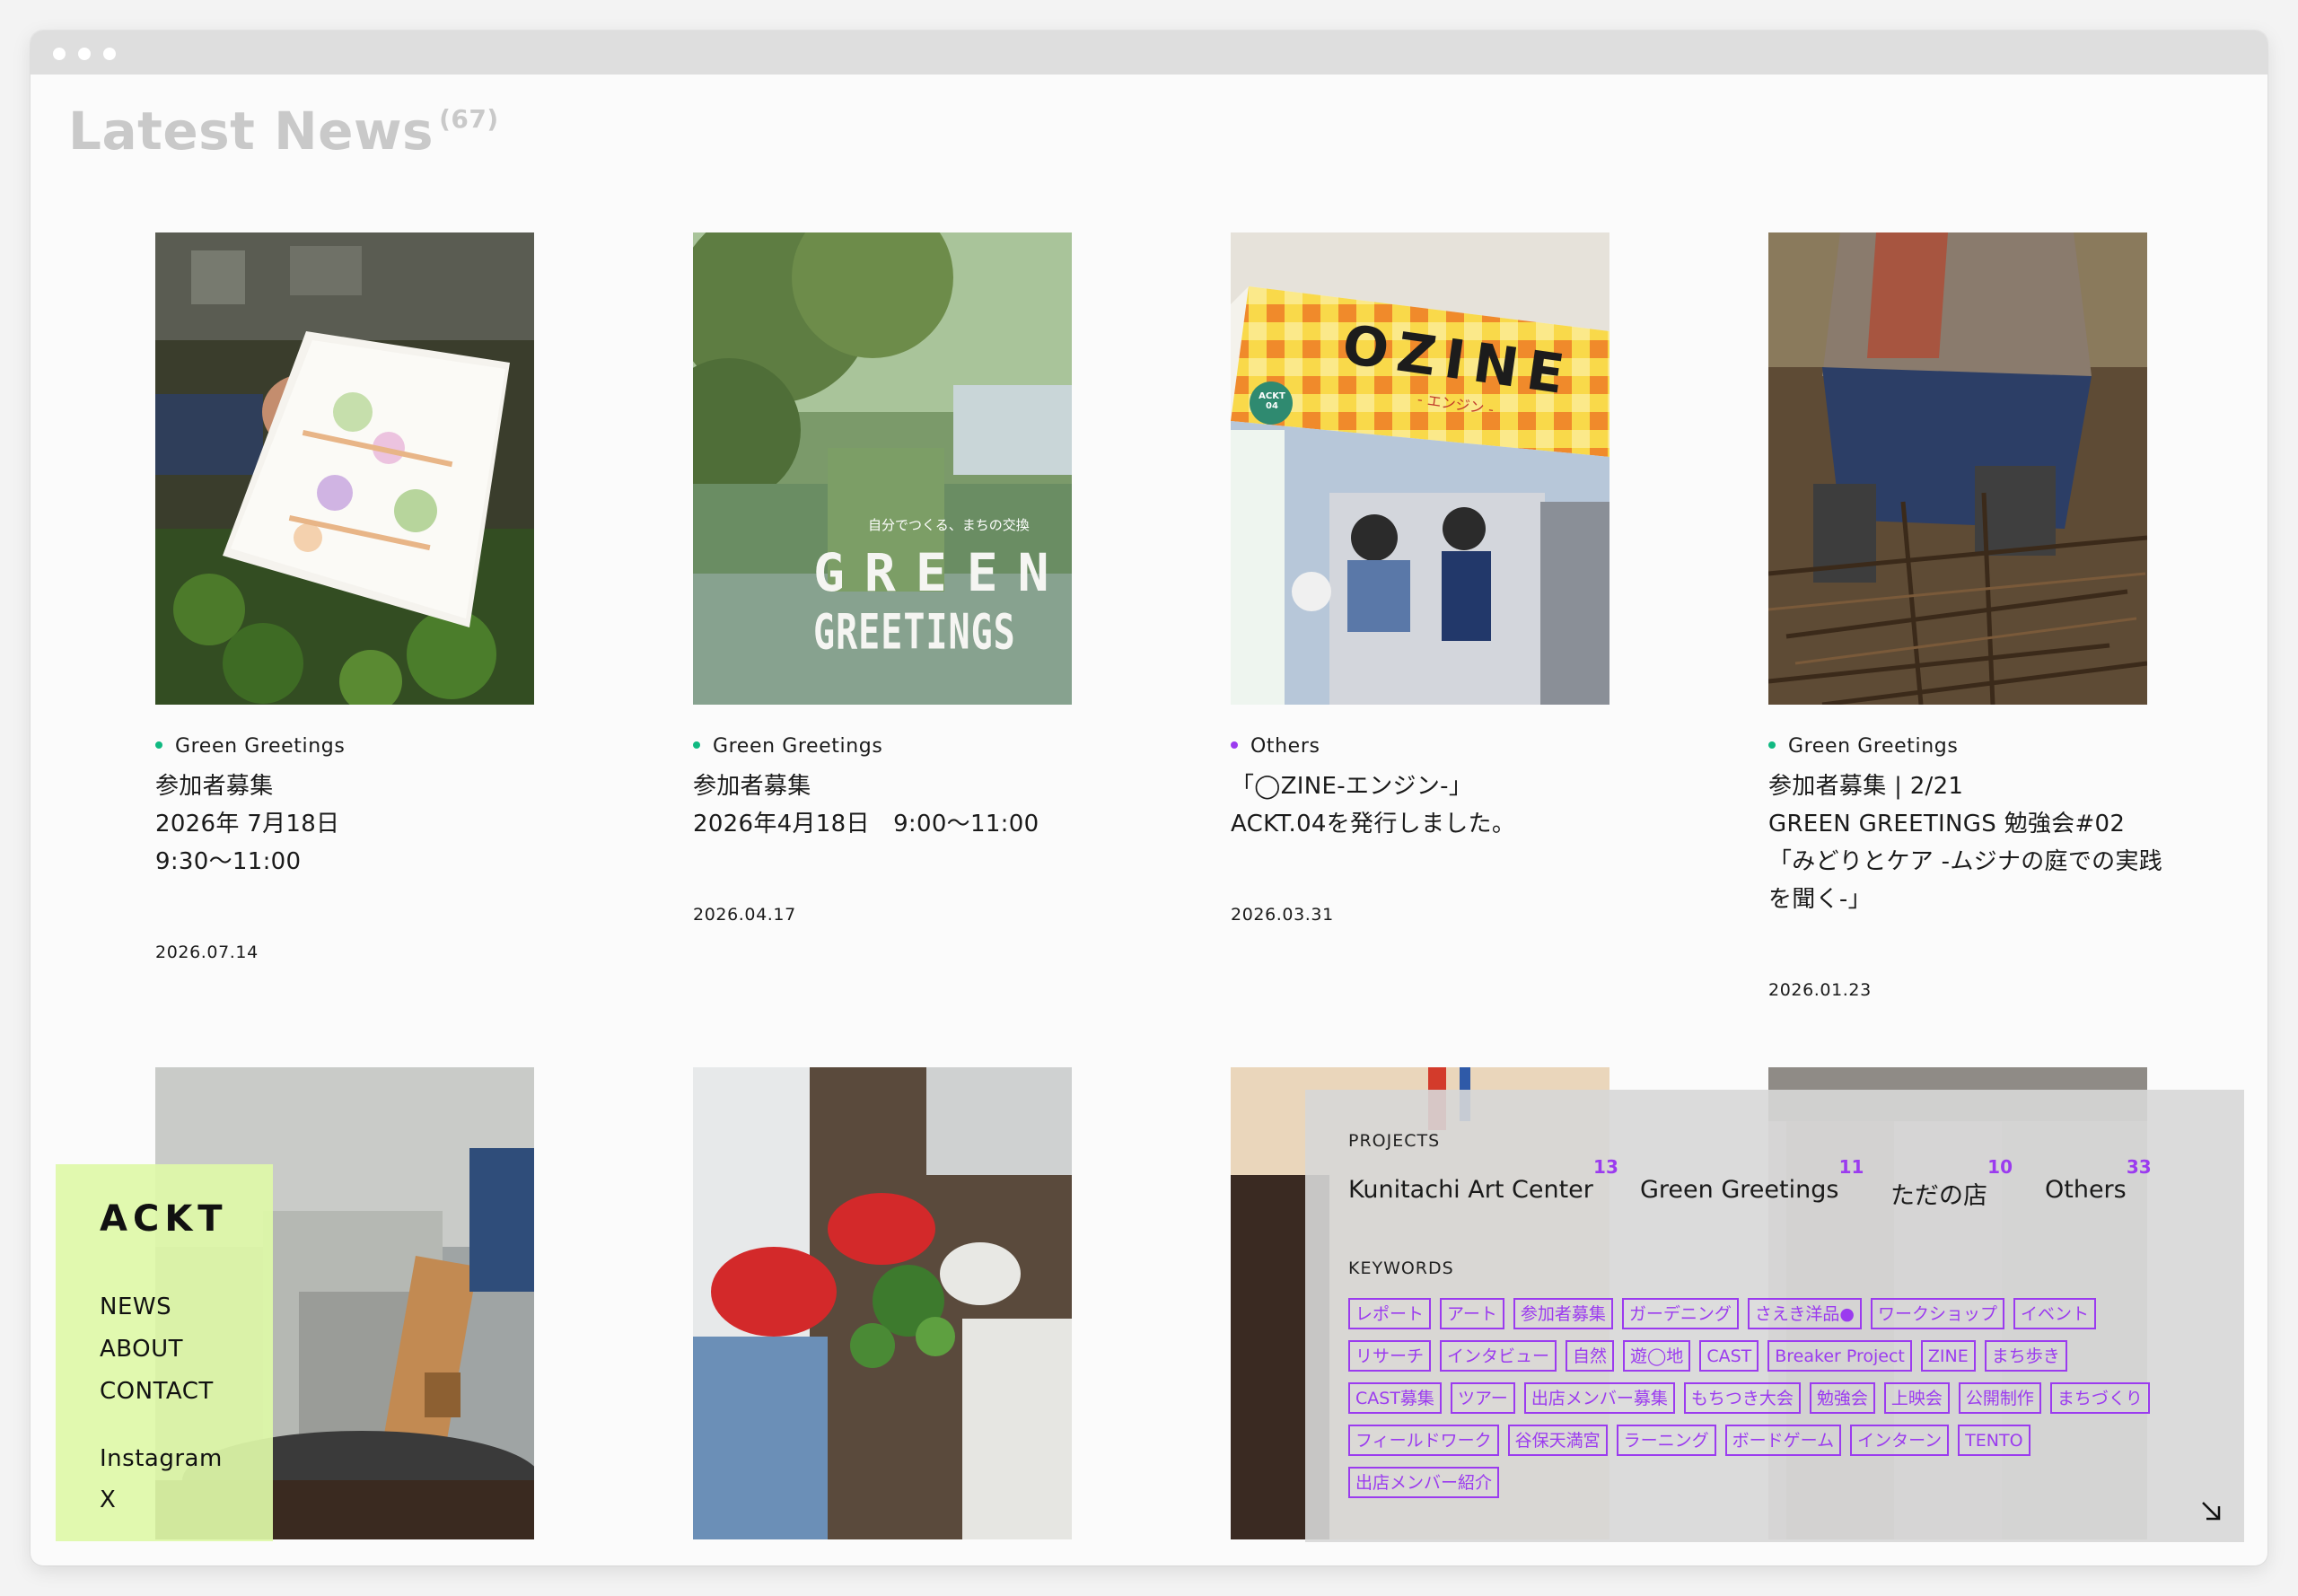  Describe the element at coordinates (207, 952) in the screenshot. I see `news-date: 2026.07.14` at that location.